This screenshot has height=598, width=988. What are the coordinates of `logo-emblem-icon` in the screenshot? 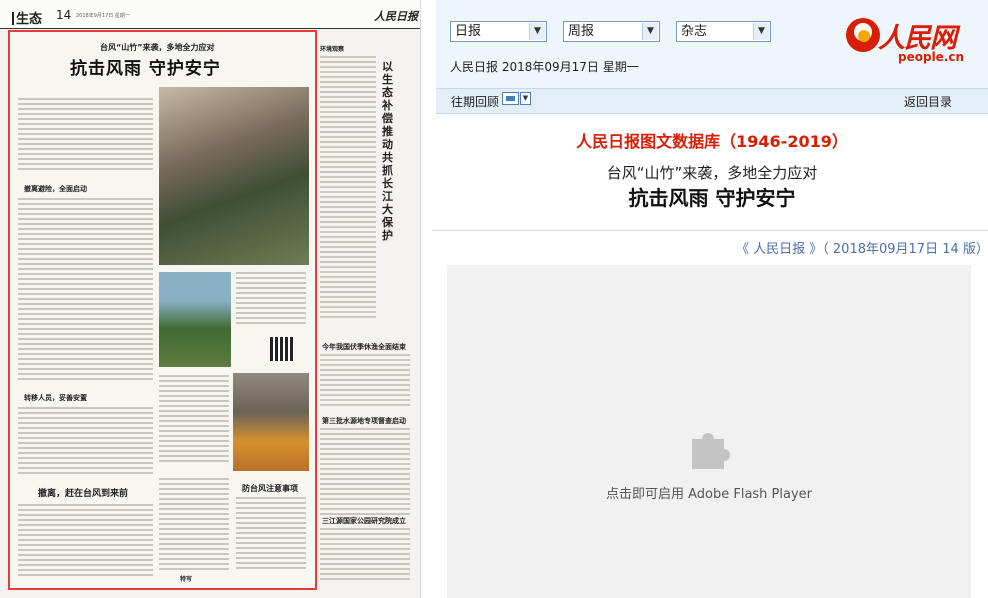 It's located at (863, 35).